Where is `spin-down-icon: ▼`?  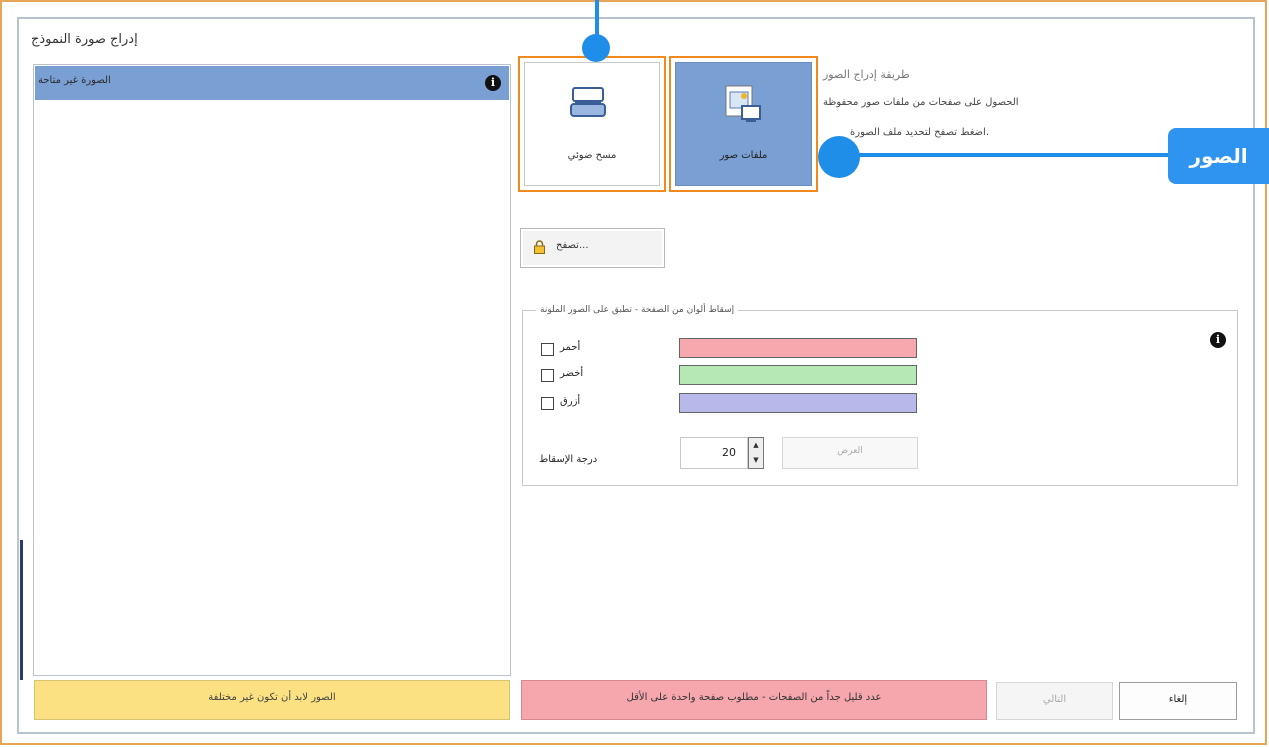 spin-down-icon: ▼ is located at coordinates (756, 460).